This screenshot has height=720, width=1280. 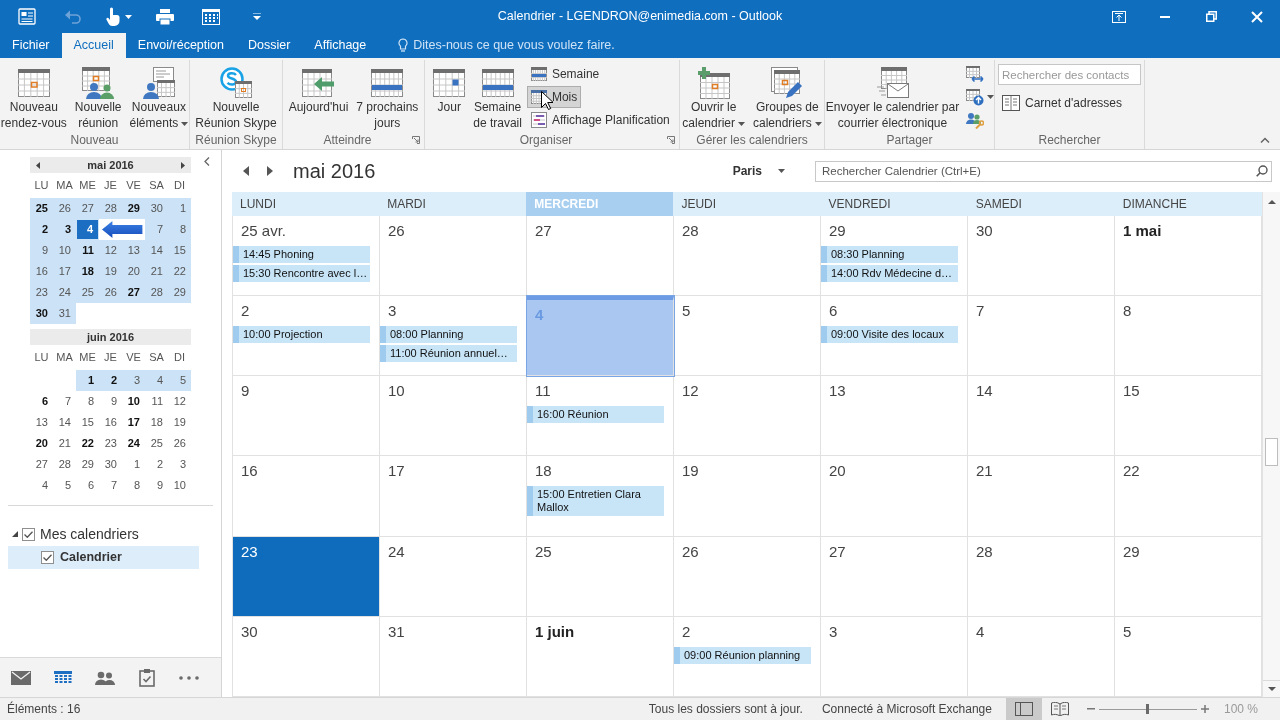 I want to click on contacts-search-field: Rechercher des contacts, so click(x=1069, y=74).